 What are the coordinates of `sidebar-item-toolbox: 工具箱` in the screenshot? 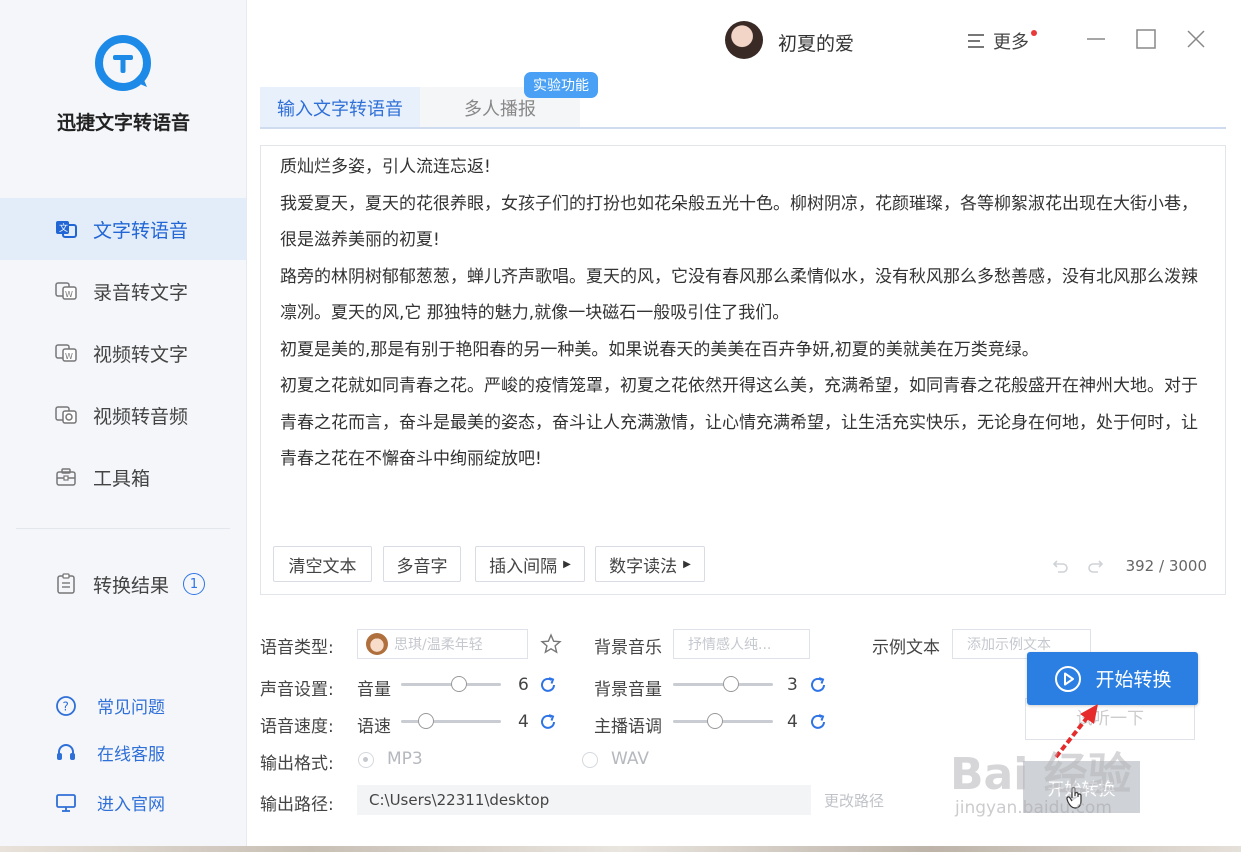 It's located at (123, 477).